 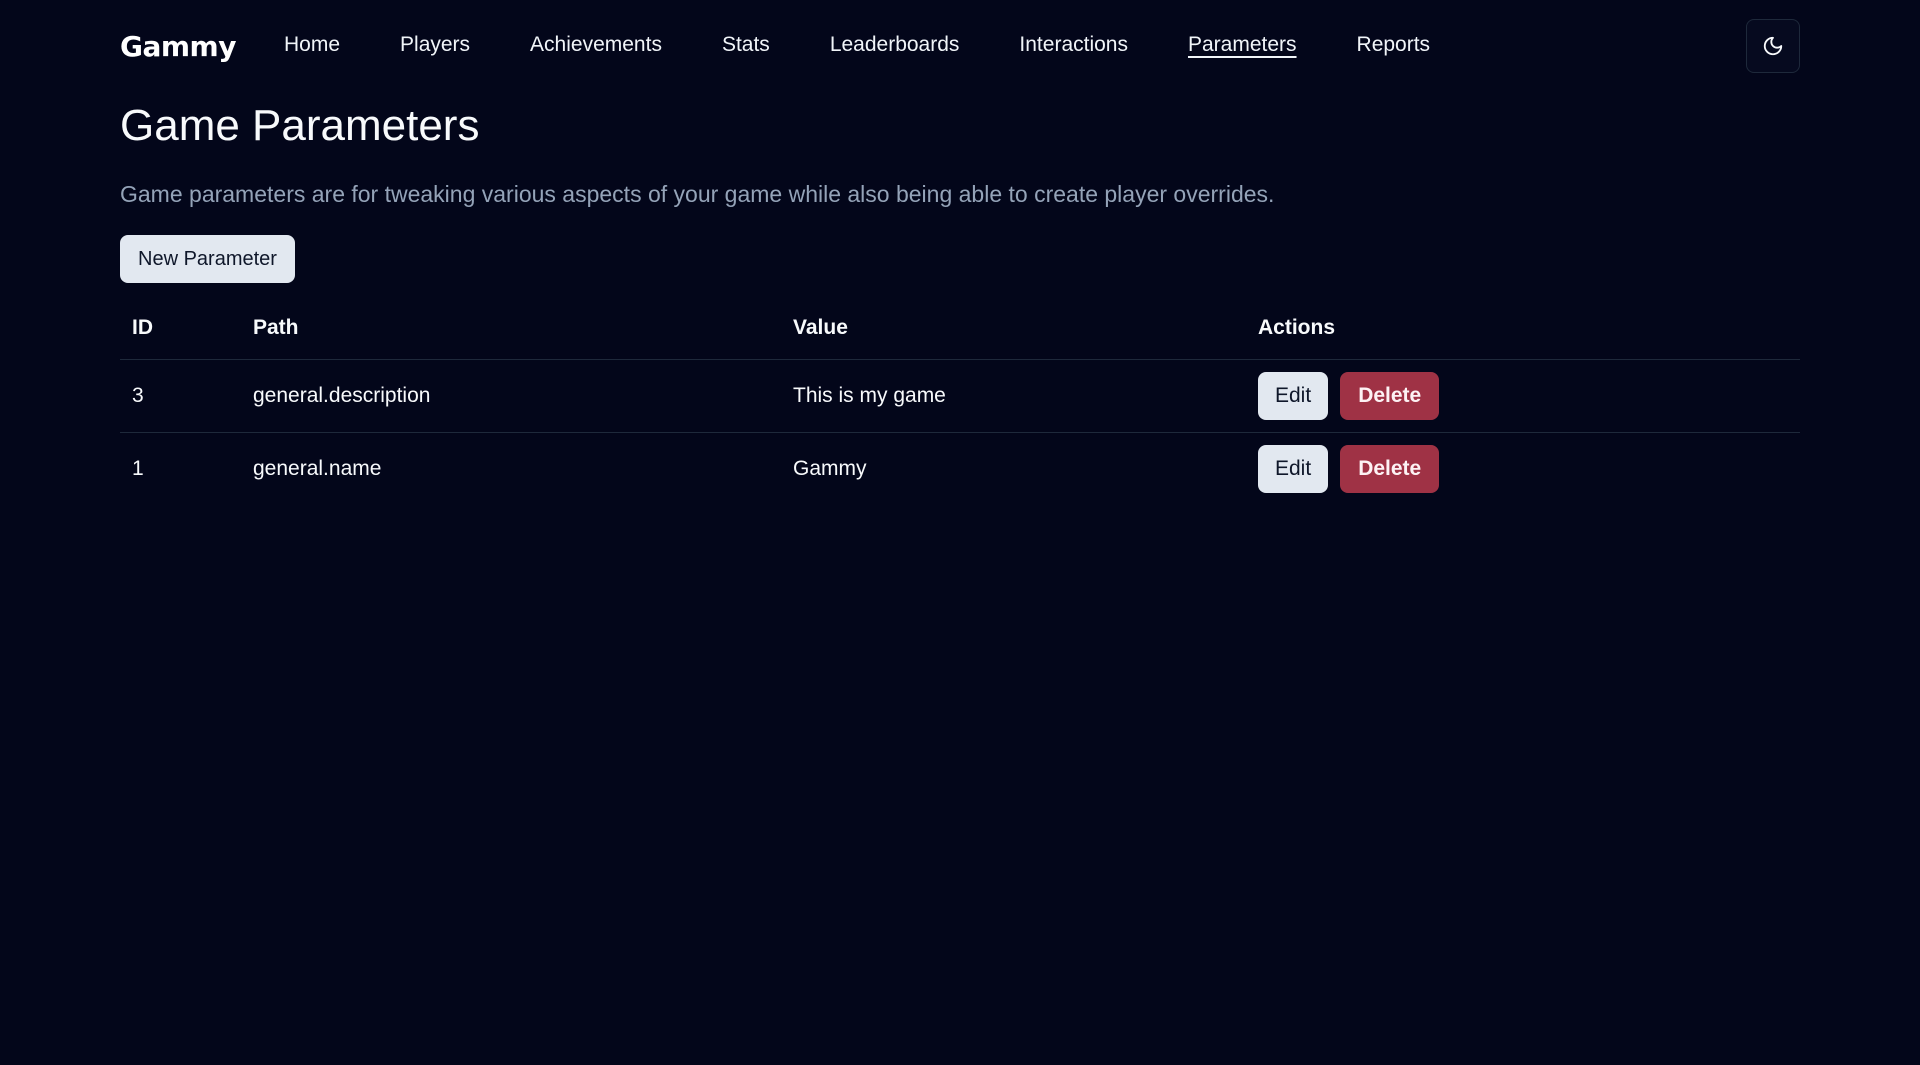 I want to click on nav-item-interactions: Interactions, so click(x=1073, y=46).